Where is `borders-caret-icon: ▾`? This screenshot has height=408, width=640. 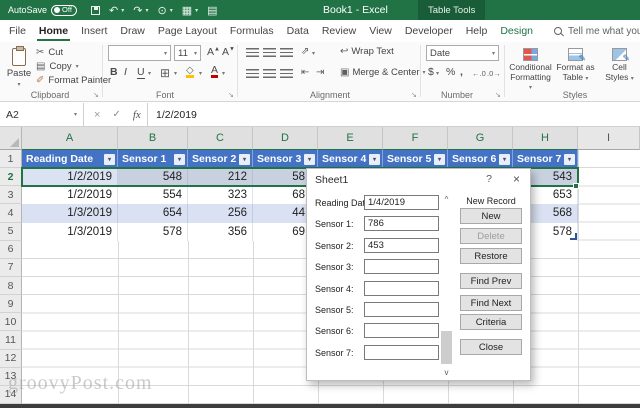 borders-caret-icon: ▾ is located at coordinates (175, 73).